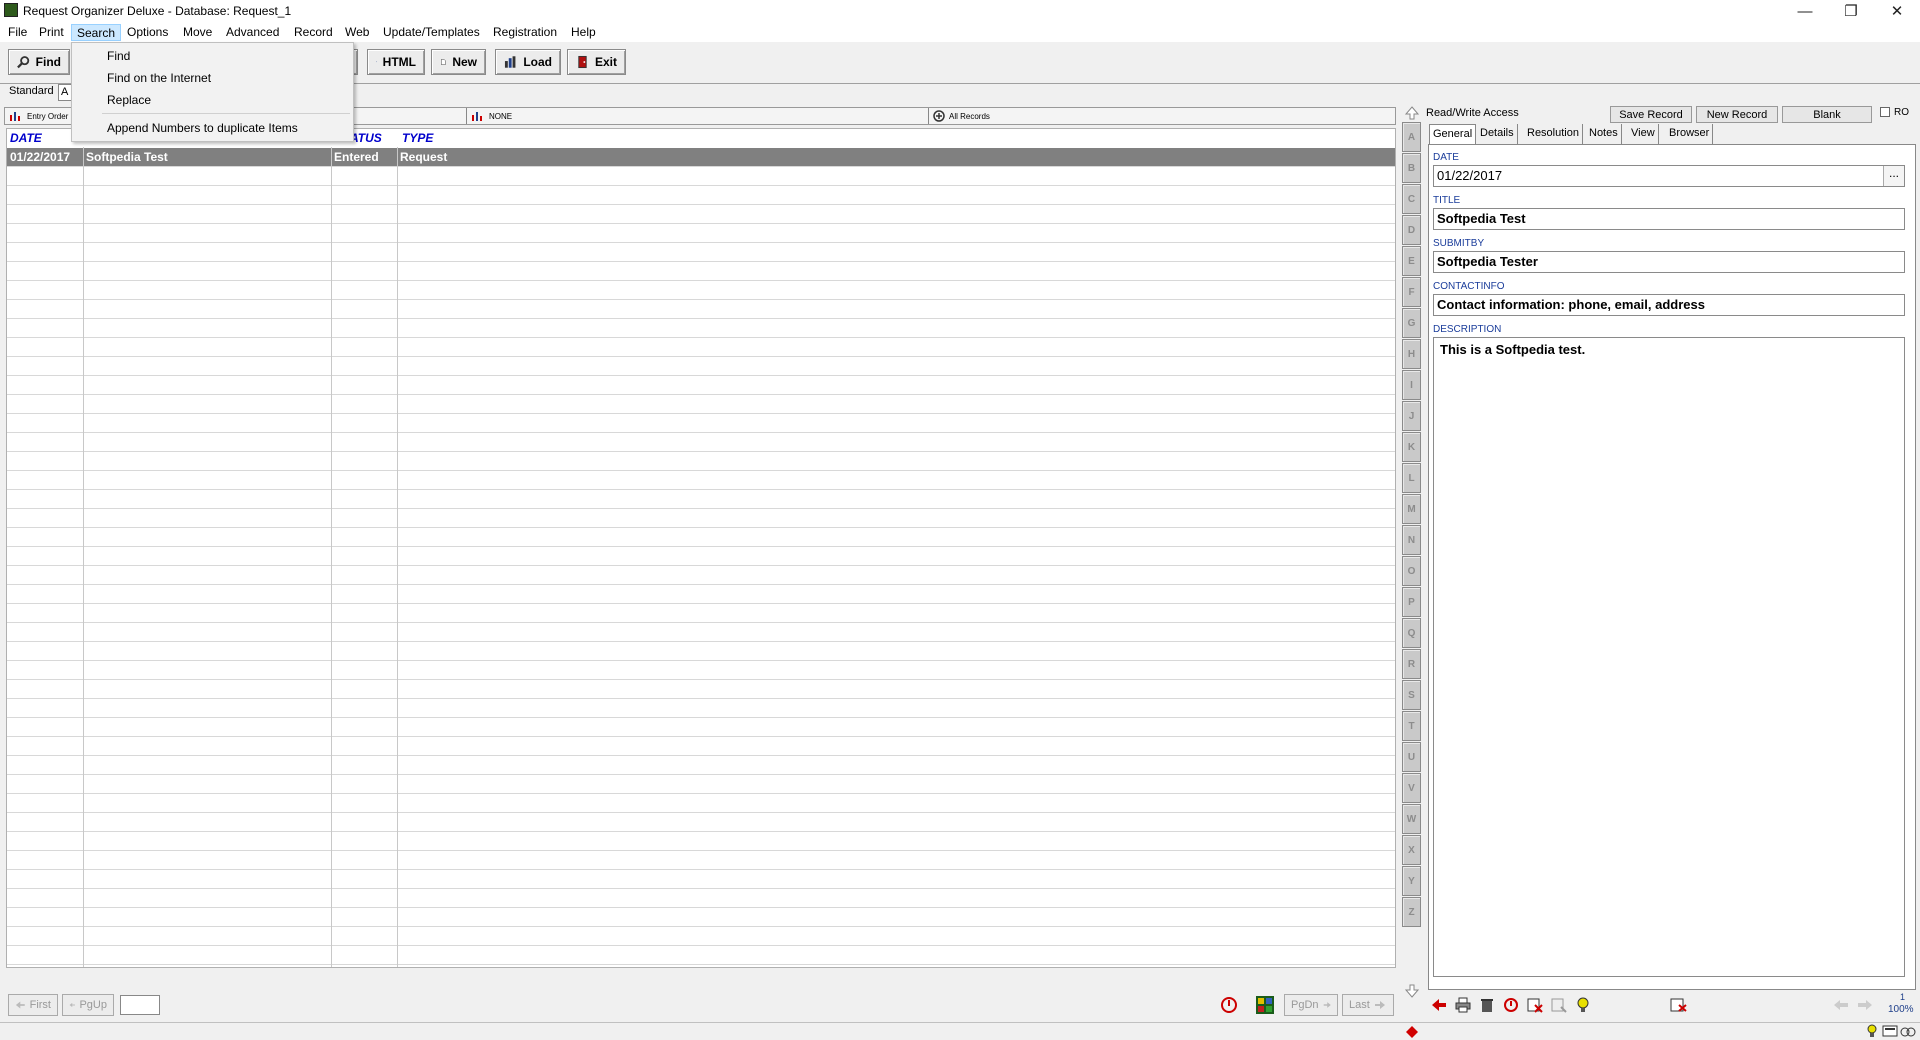 Image resolution: width=1920 pixels, height=1040 pixels. I want to click on search-menu-find-internet: Find on the Internet, so click(212, 78).